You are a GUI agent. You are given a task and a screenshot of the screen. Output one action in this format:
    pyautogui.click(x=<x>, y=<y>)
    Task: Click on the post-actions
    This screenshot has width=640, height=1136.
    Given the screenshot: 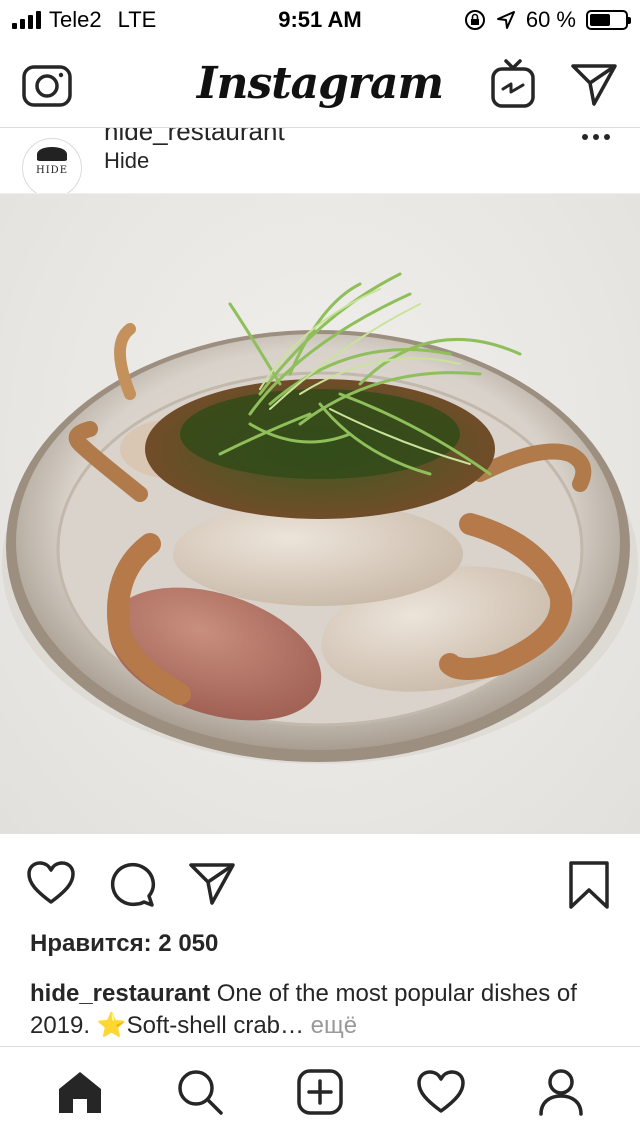 What is the action you would take?
    pyautogui.click(x=320, y=882)
    